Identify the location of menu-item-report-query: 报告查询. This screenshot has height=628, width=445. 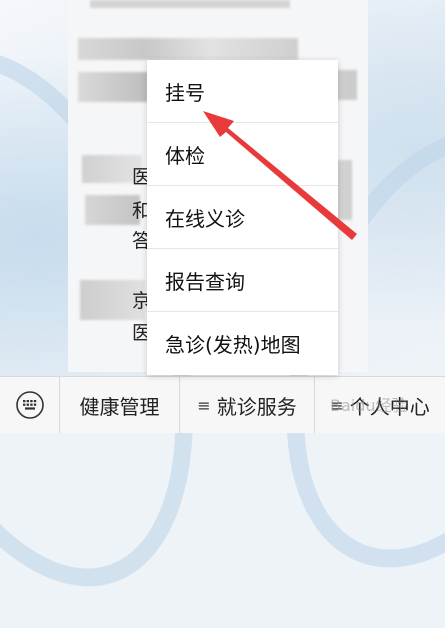
(242, 280).